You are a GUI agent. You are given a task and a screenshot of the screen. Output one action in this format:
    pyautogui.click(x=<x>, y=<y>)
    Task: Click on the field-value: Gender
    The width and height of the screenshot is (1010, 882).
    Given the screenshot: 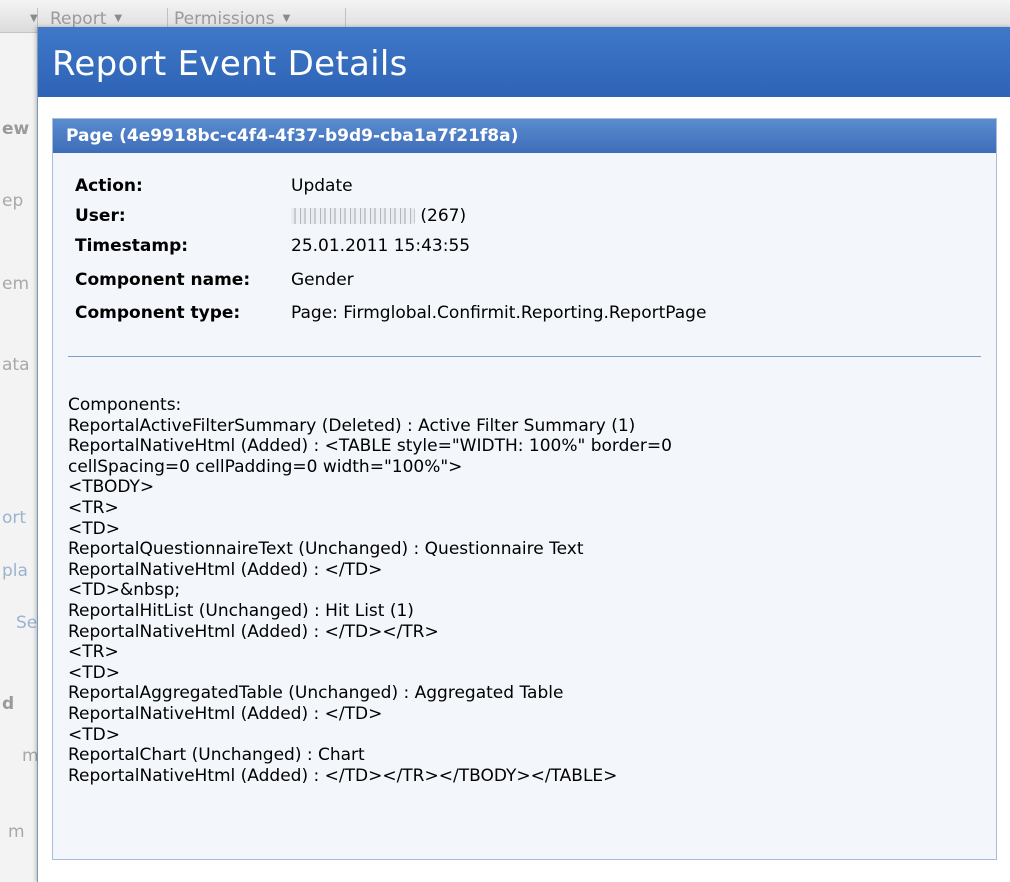 What is the action you would take?
    pyautogui.click(x=322, y=280)
    